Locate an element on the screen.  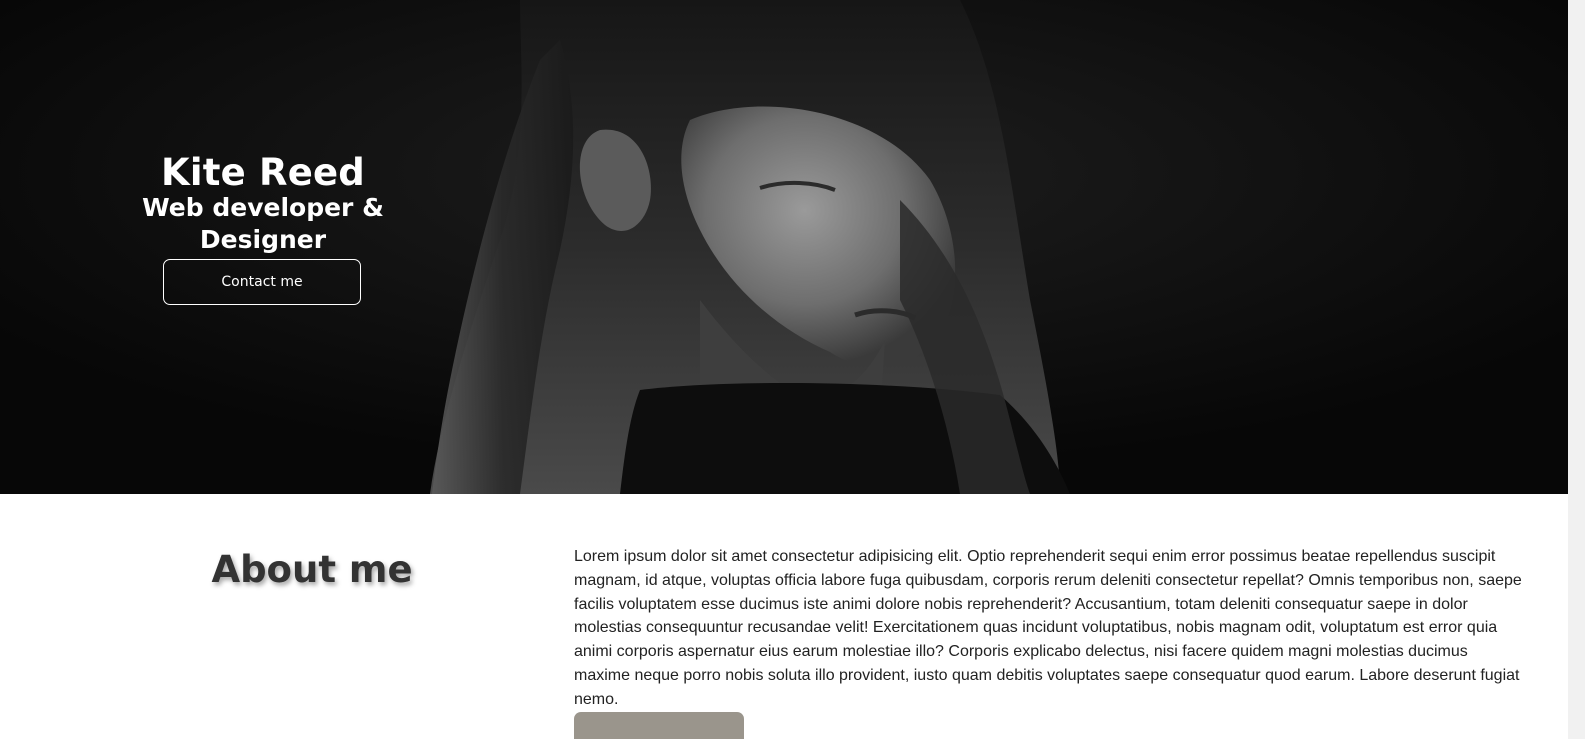
hero-text-block: Kite Reed Web developer & Designer is located at coordinates (263, 203).